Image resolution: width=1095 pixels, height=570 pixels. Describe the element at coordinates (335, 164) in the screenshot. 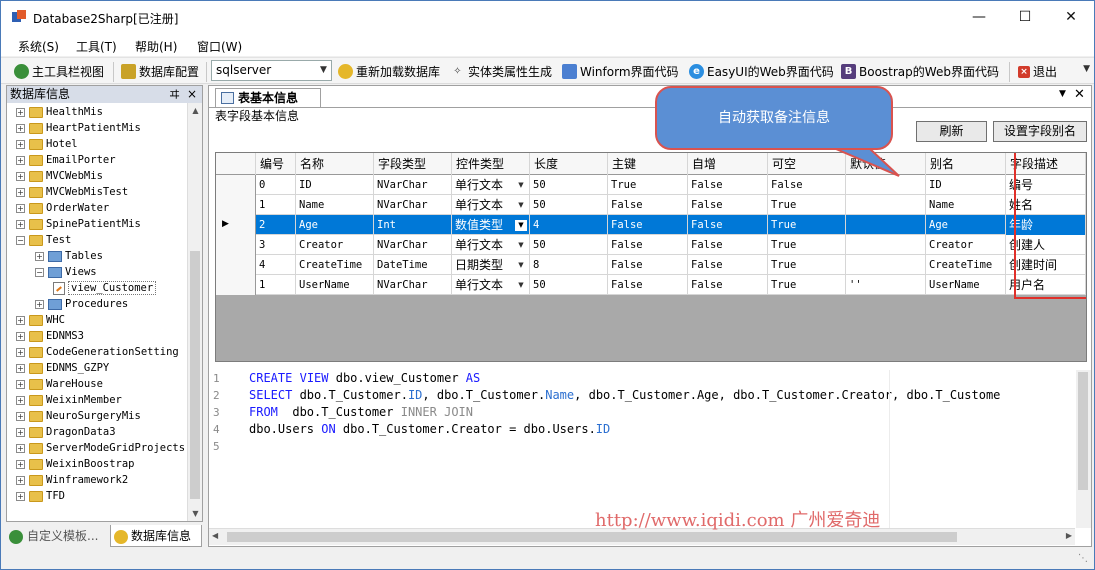

I see `column-header: 名称` at that location.